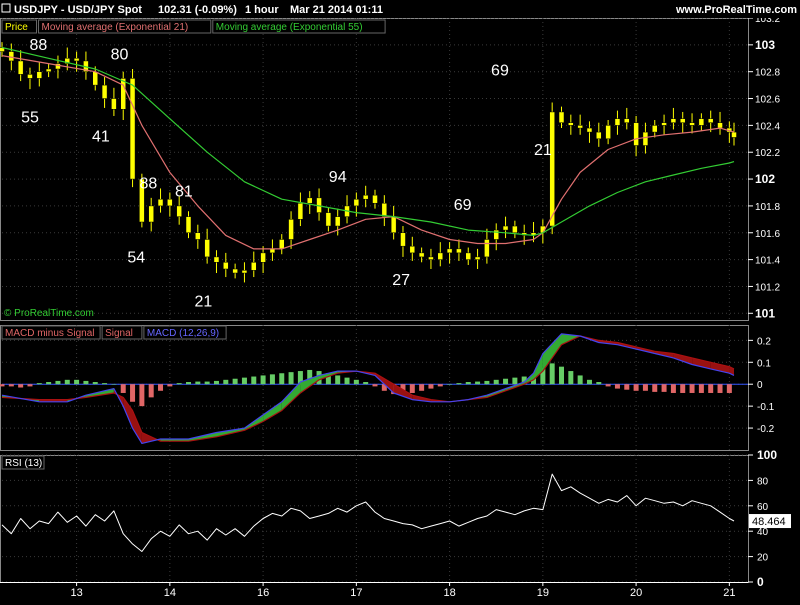 The height and width of the screenshot is (605, 800). I want to click on price-legend-item: Price, so click(16, 27).